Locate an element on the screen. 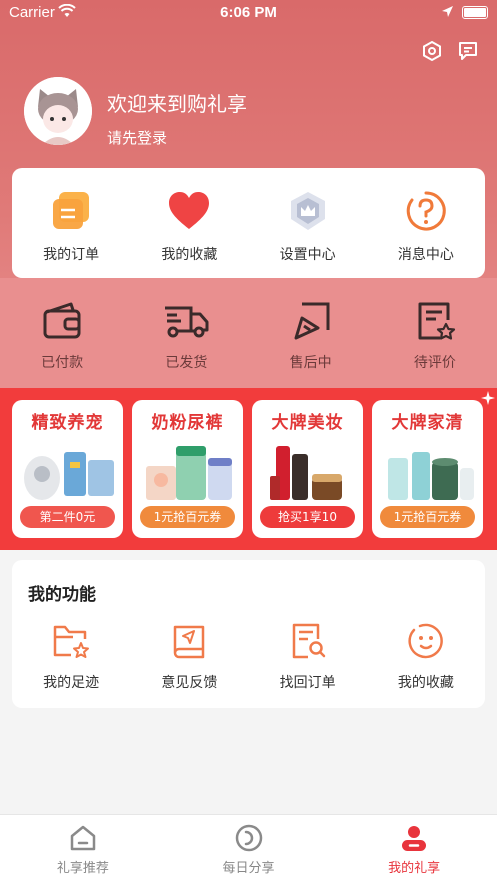 Image resolution: width=497 pixels, height=883 pixels. promo-card-home-clean: 大牌家清 1元抢百元券 is located at coordinates (427, 469).